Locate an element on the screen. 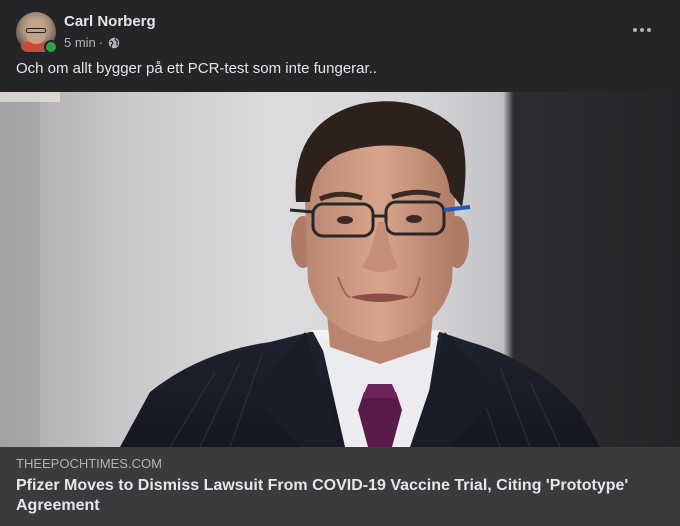  author-avatar is located at coordinates (37, 33).